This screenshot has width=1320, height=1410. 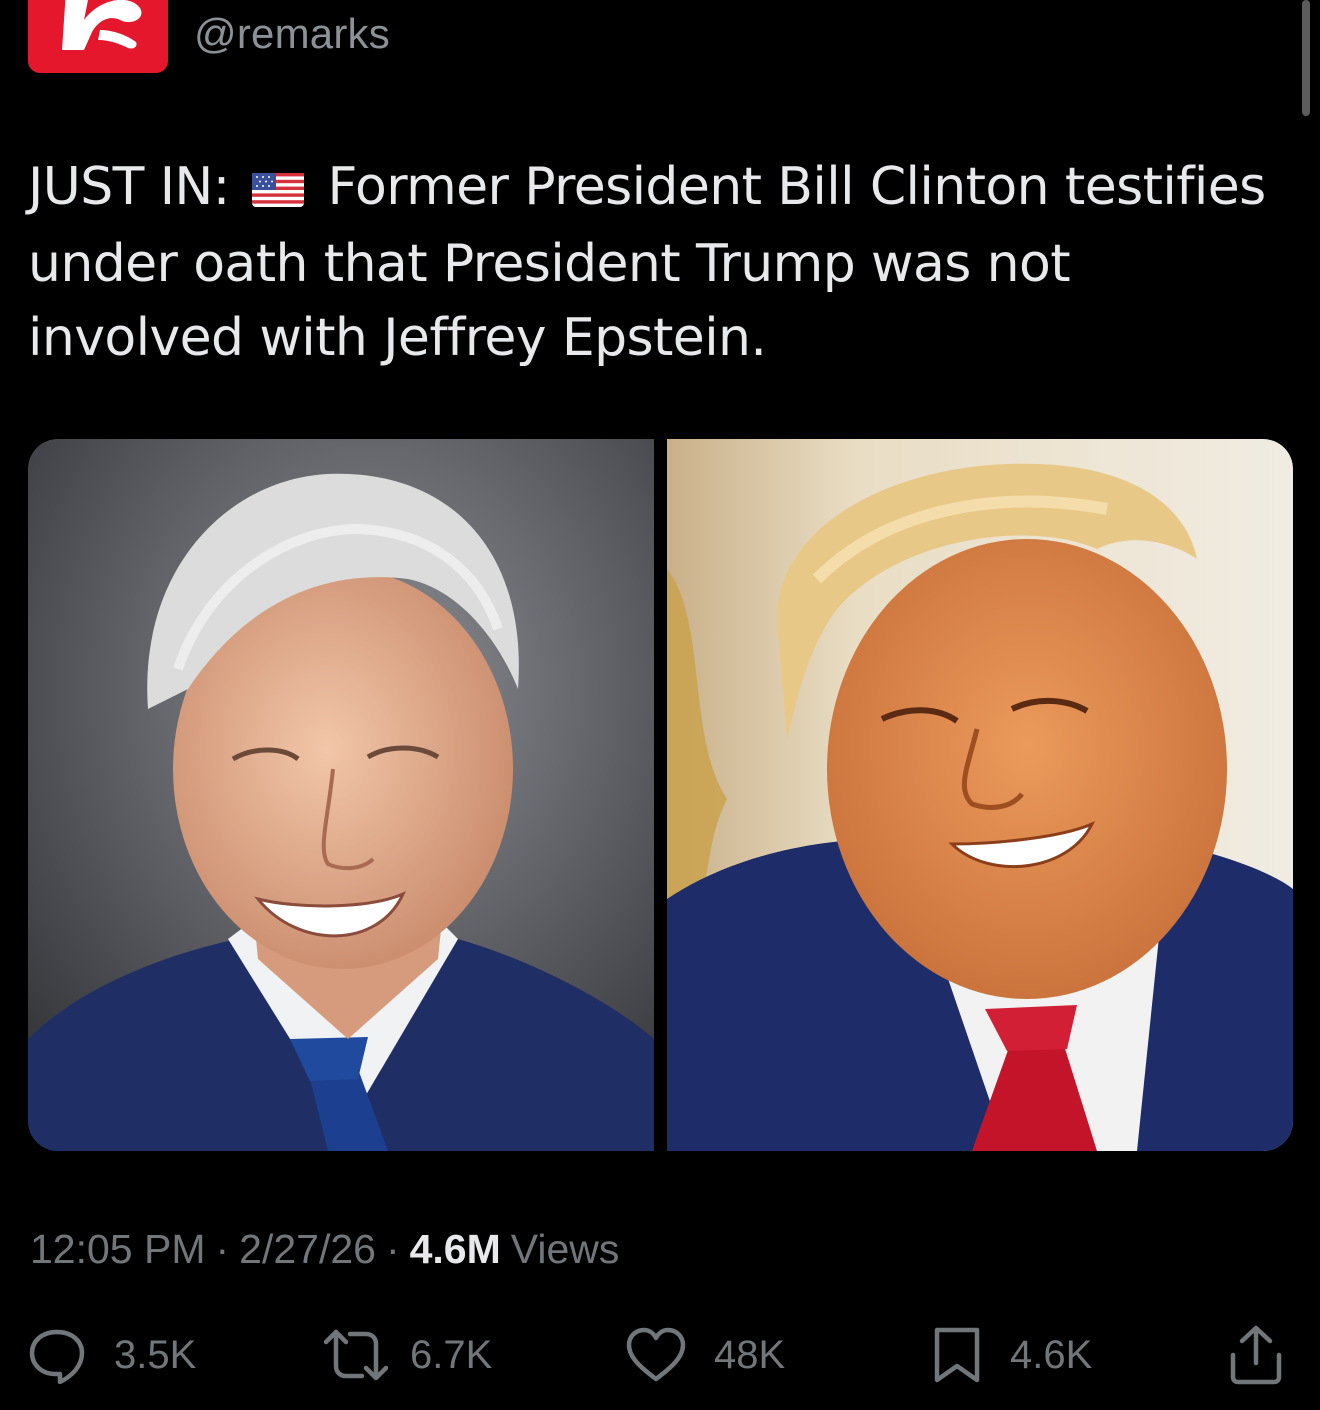 What do you see at coordinates (656, 1354) in the screenshot?
I see `like-icon` at bounding box center [656, 1354].